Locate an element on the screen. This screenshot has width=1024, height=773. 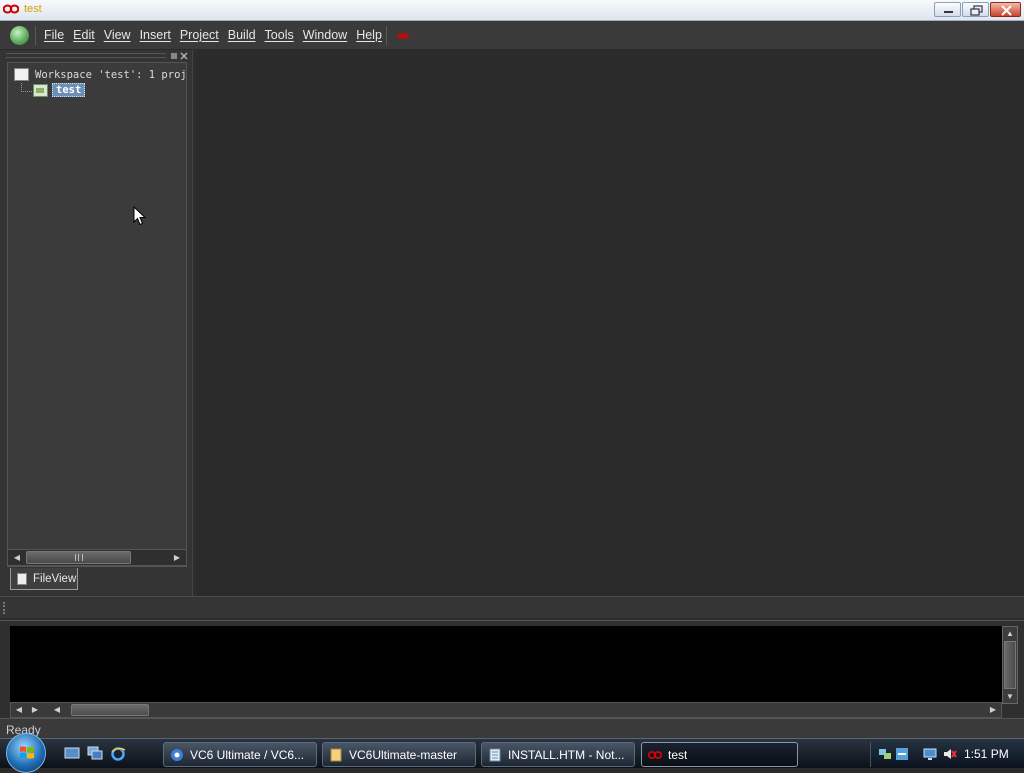
taskbar-label: test is located at coordinates (678, 754).